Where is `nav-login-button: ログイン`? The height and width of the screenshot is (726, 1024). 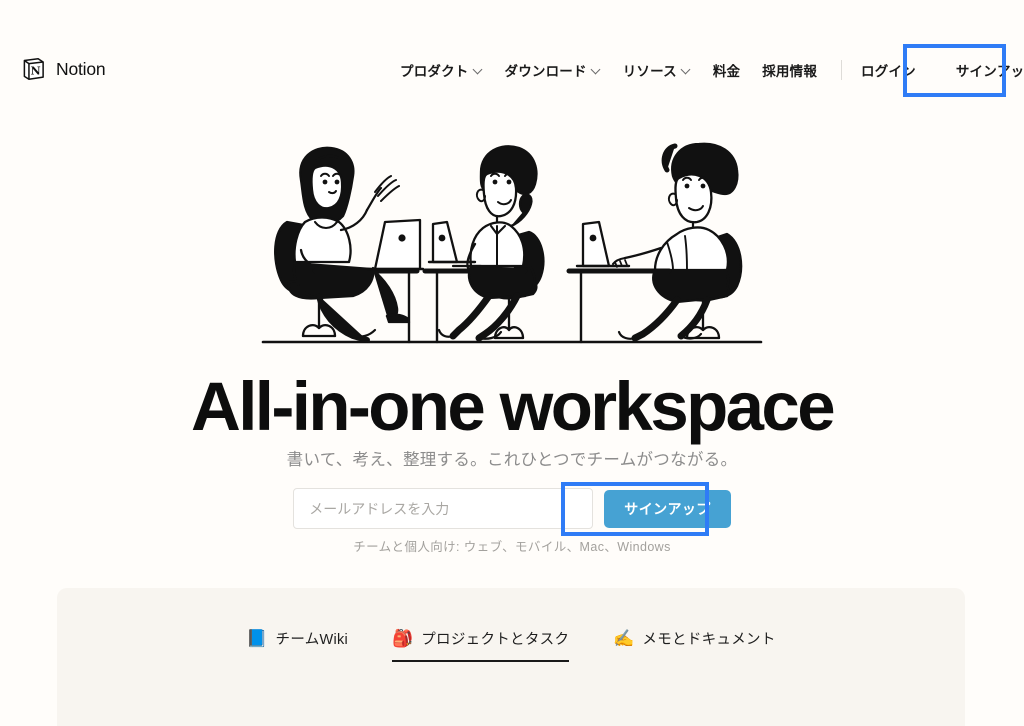 nav-login-button: ログイン is located at coordinates (888, 70).